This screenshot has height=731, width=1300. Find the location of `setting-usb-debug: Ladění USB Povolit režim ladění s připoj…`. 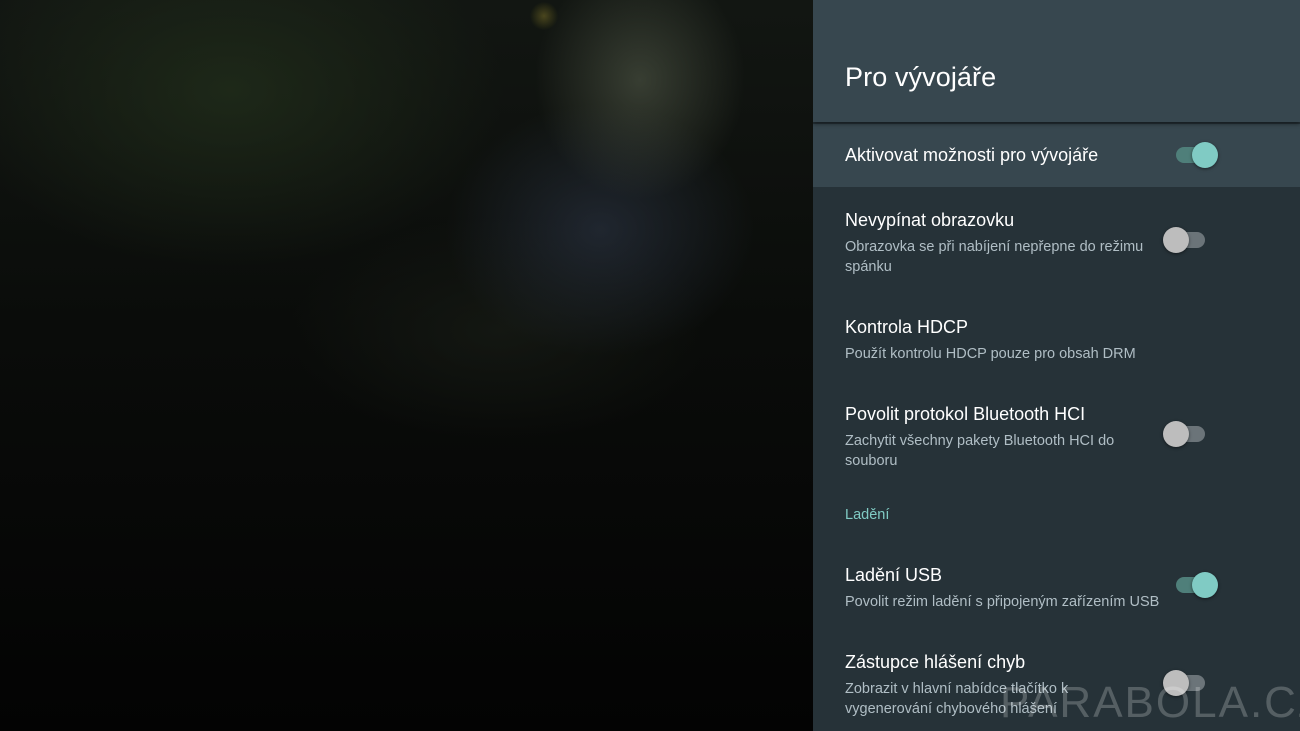

setting-usb-debug: Ladění USB Povolit režim ladění s připoj… is located at coordinates (1056, 590).